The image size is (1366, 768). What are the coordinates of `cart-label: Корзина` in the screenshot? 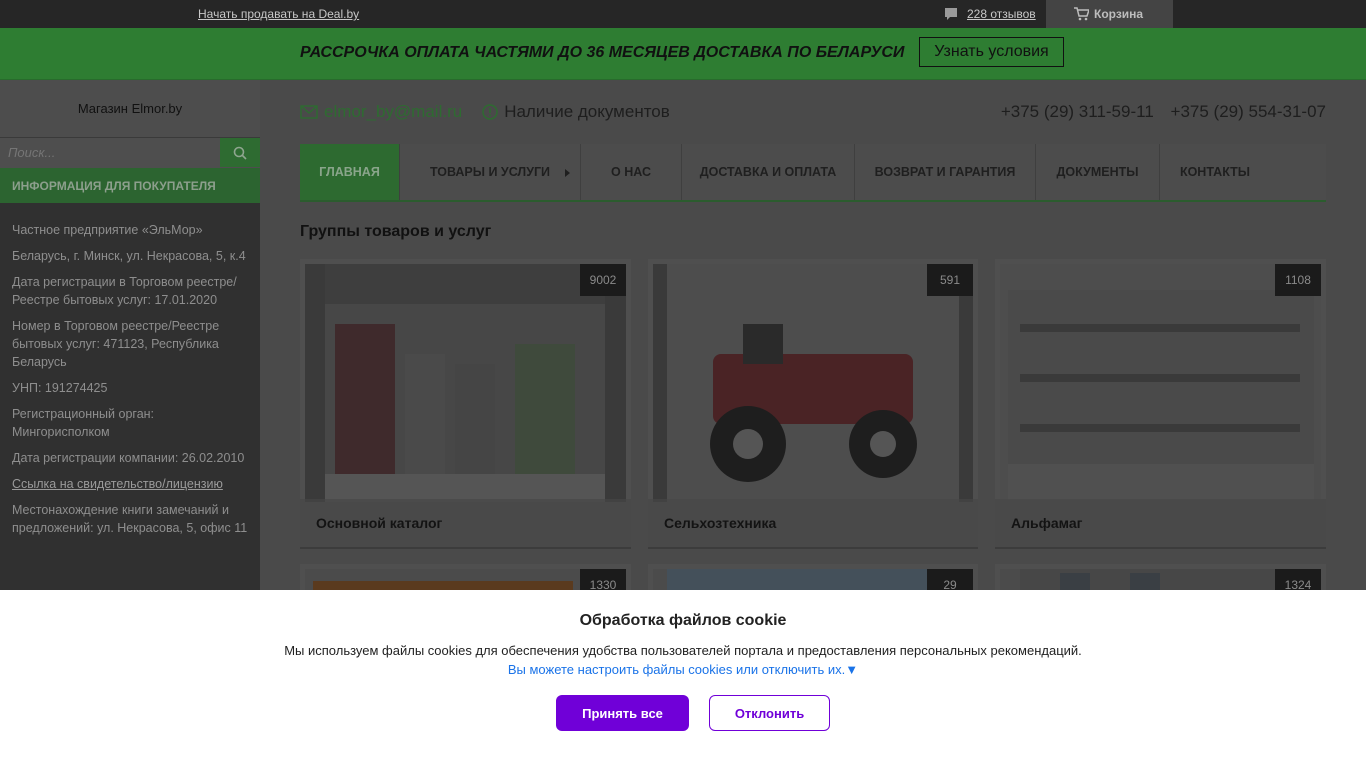 It's located at (1119, 14).